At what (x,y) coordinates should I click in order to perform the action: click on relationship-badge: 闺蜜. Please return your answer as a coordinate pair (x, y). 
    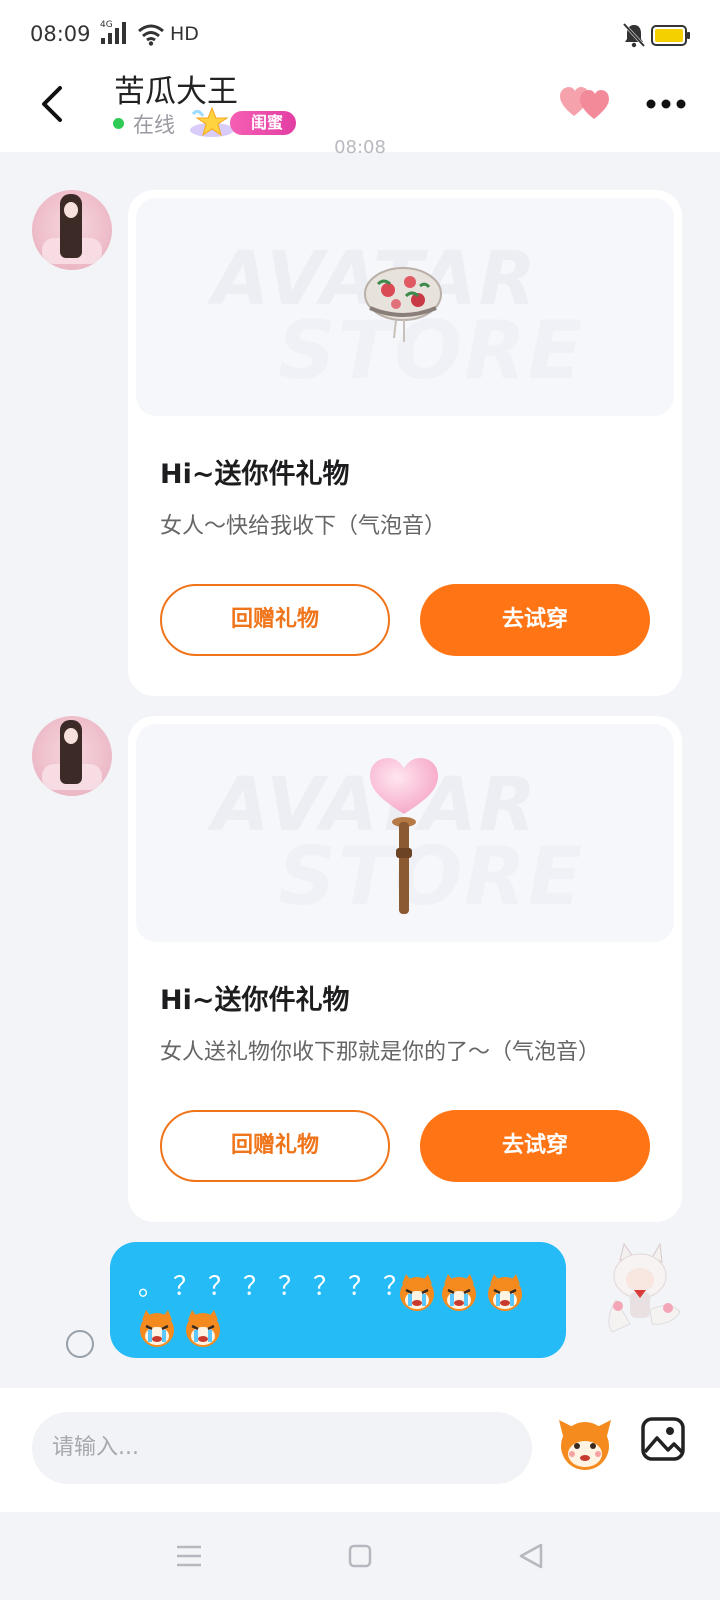
    Looking at the image, I should click on (243, 122).